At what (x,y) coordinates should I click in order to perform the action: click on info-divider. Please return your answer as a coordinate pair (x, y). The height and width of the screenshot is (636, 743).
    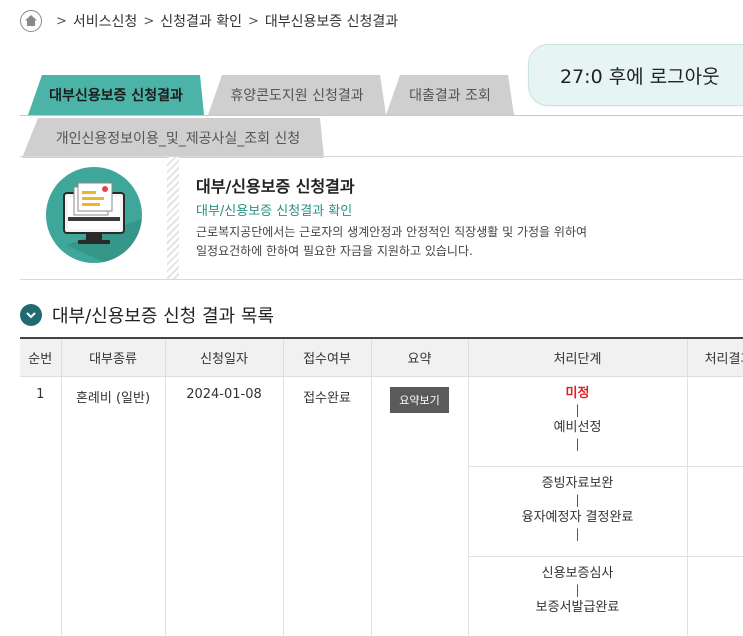
    Looking at the image, I should click on (173, 218).